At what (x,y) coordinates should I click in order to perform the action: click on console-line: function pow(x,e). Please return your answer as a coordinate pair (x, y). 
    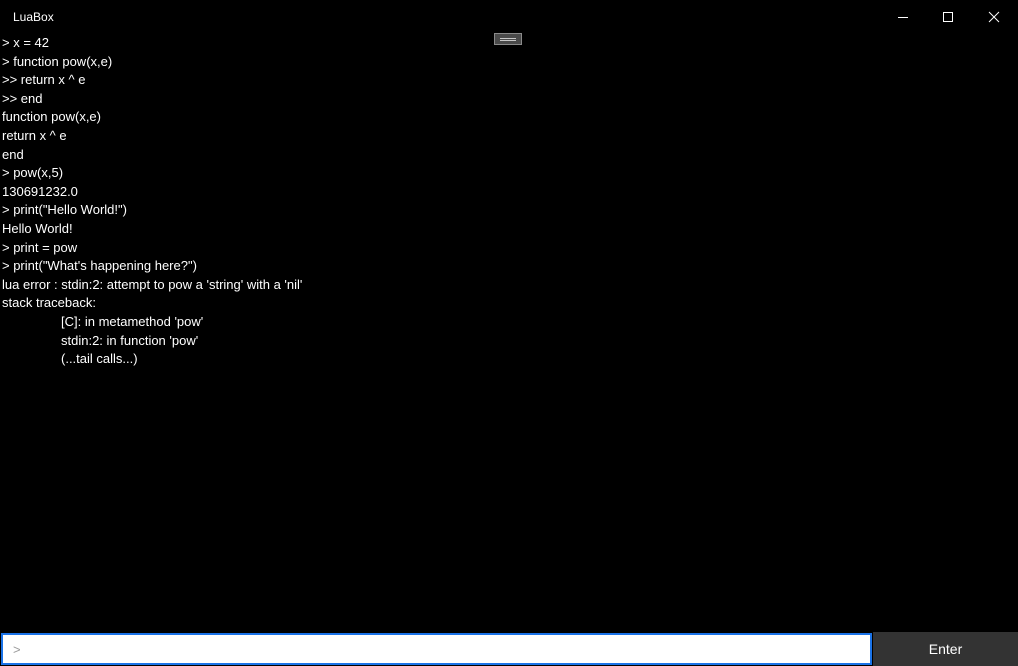
    Looking at the image, I should click on (51, 117).